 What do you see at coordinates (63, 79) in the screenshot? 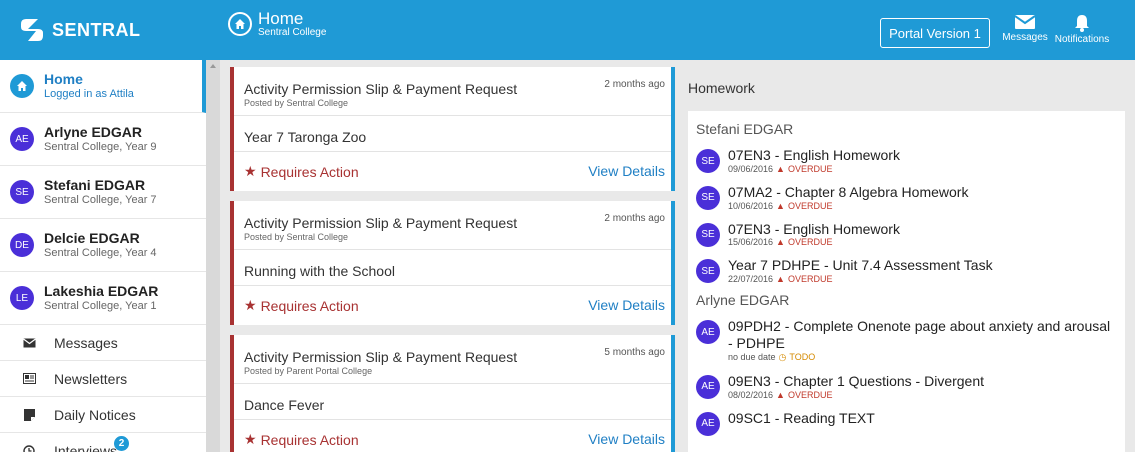
I see `sidebar-home-label: Home` at bounding box center [63, 79].